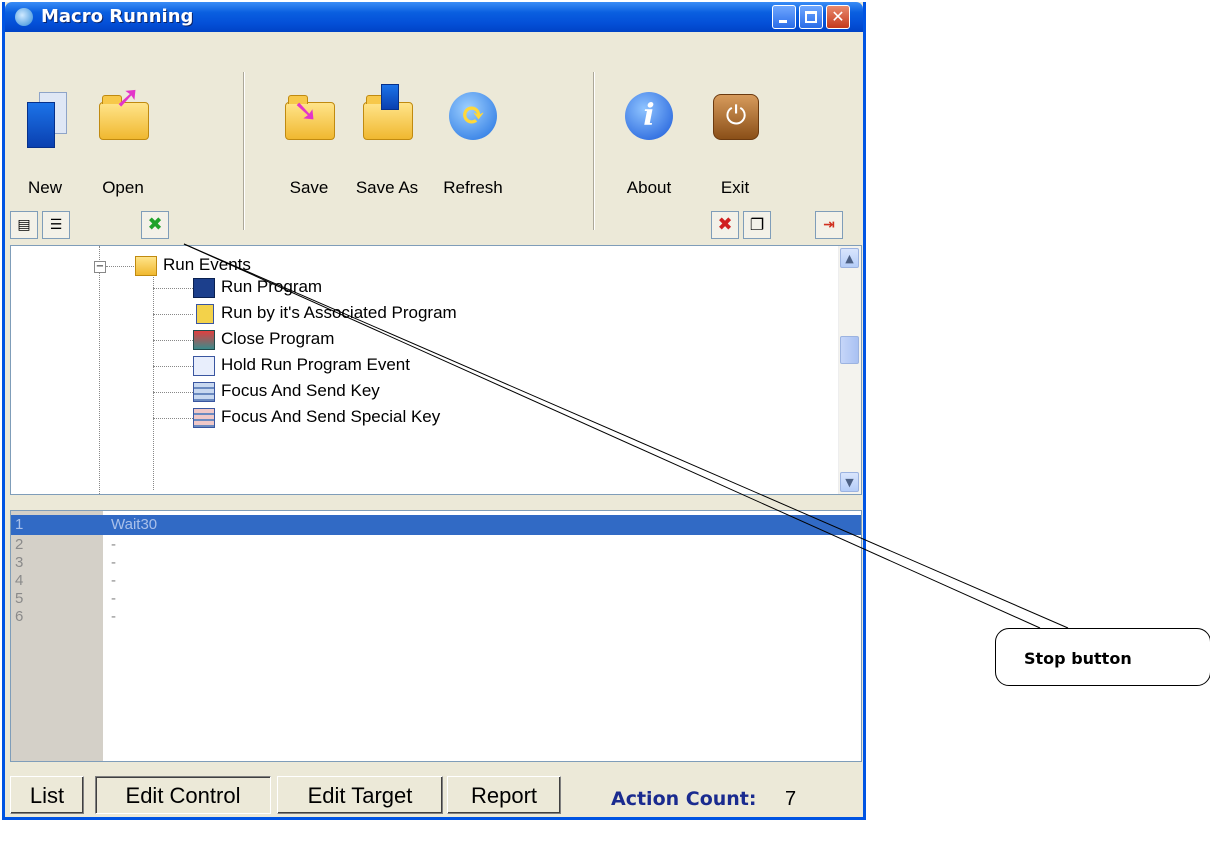 The image size is (1210, 842). I want to click on stop-button-callout: Stop button, so click(1102, 657).